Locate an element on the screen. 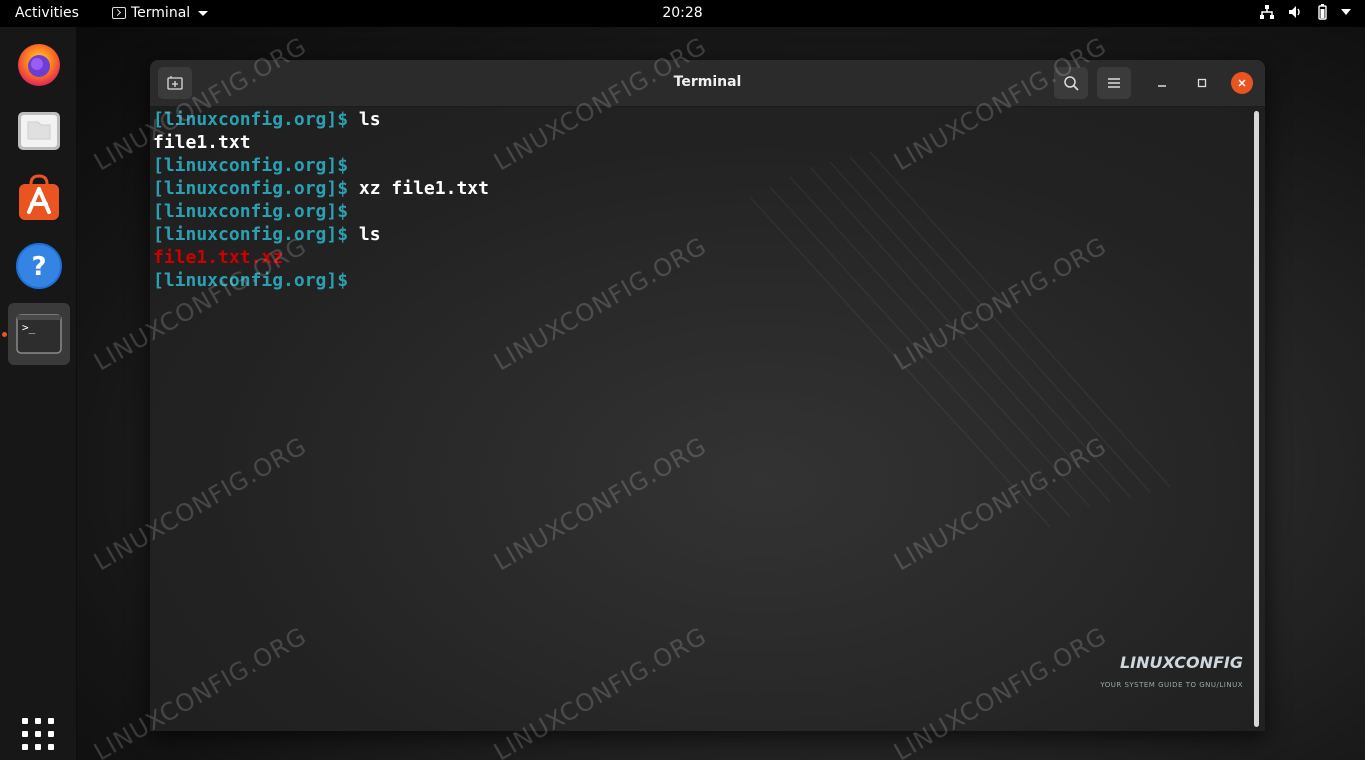  terminal-line: file1.txt is located at coordinates (709, 142).